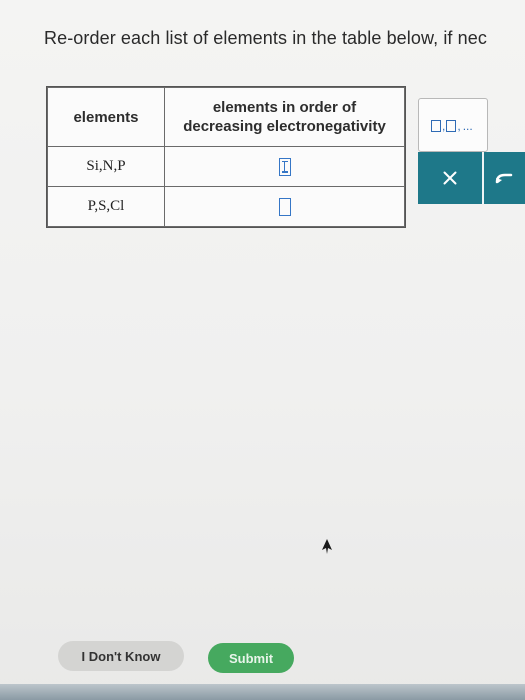  What do you see at coordinates (251, 658) in the screenshot?
I see `submit-button: Submit` at bounding box center [251, 658].